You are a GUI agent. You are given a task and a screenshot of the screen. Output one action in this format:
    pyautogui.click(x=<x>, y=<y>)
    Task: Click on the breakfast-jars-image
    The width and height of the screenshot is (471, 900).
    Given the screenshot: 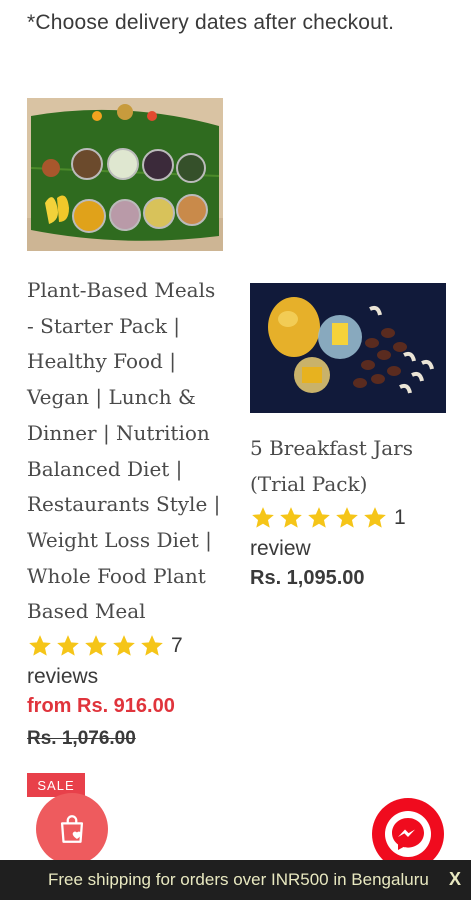 What is the action you would take?
    pyautogui.click(x=348, y=348)
    